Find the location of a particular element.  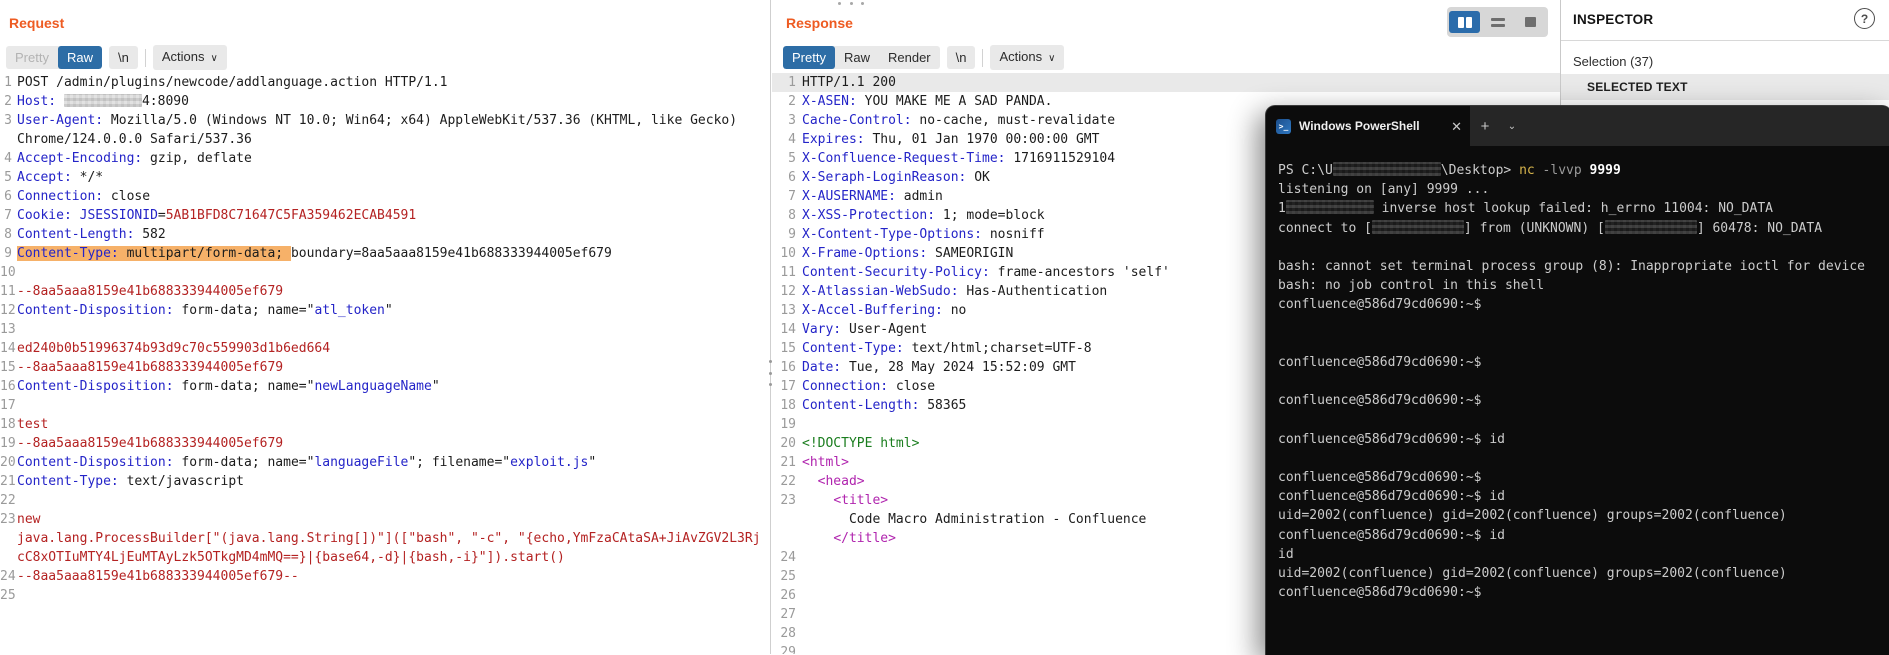

code-segment: X-XSS-Protection: is located at coordinates (869, 215).